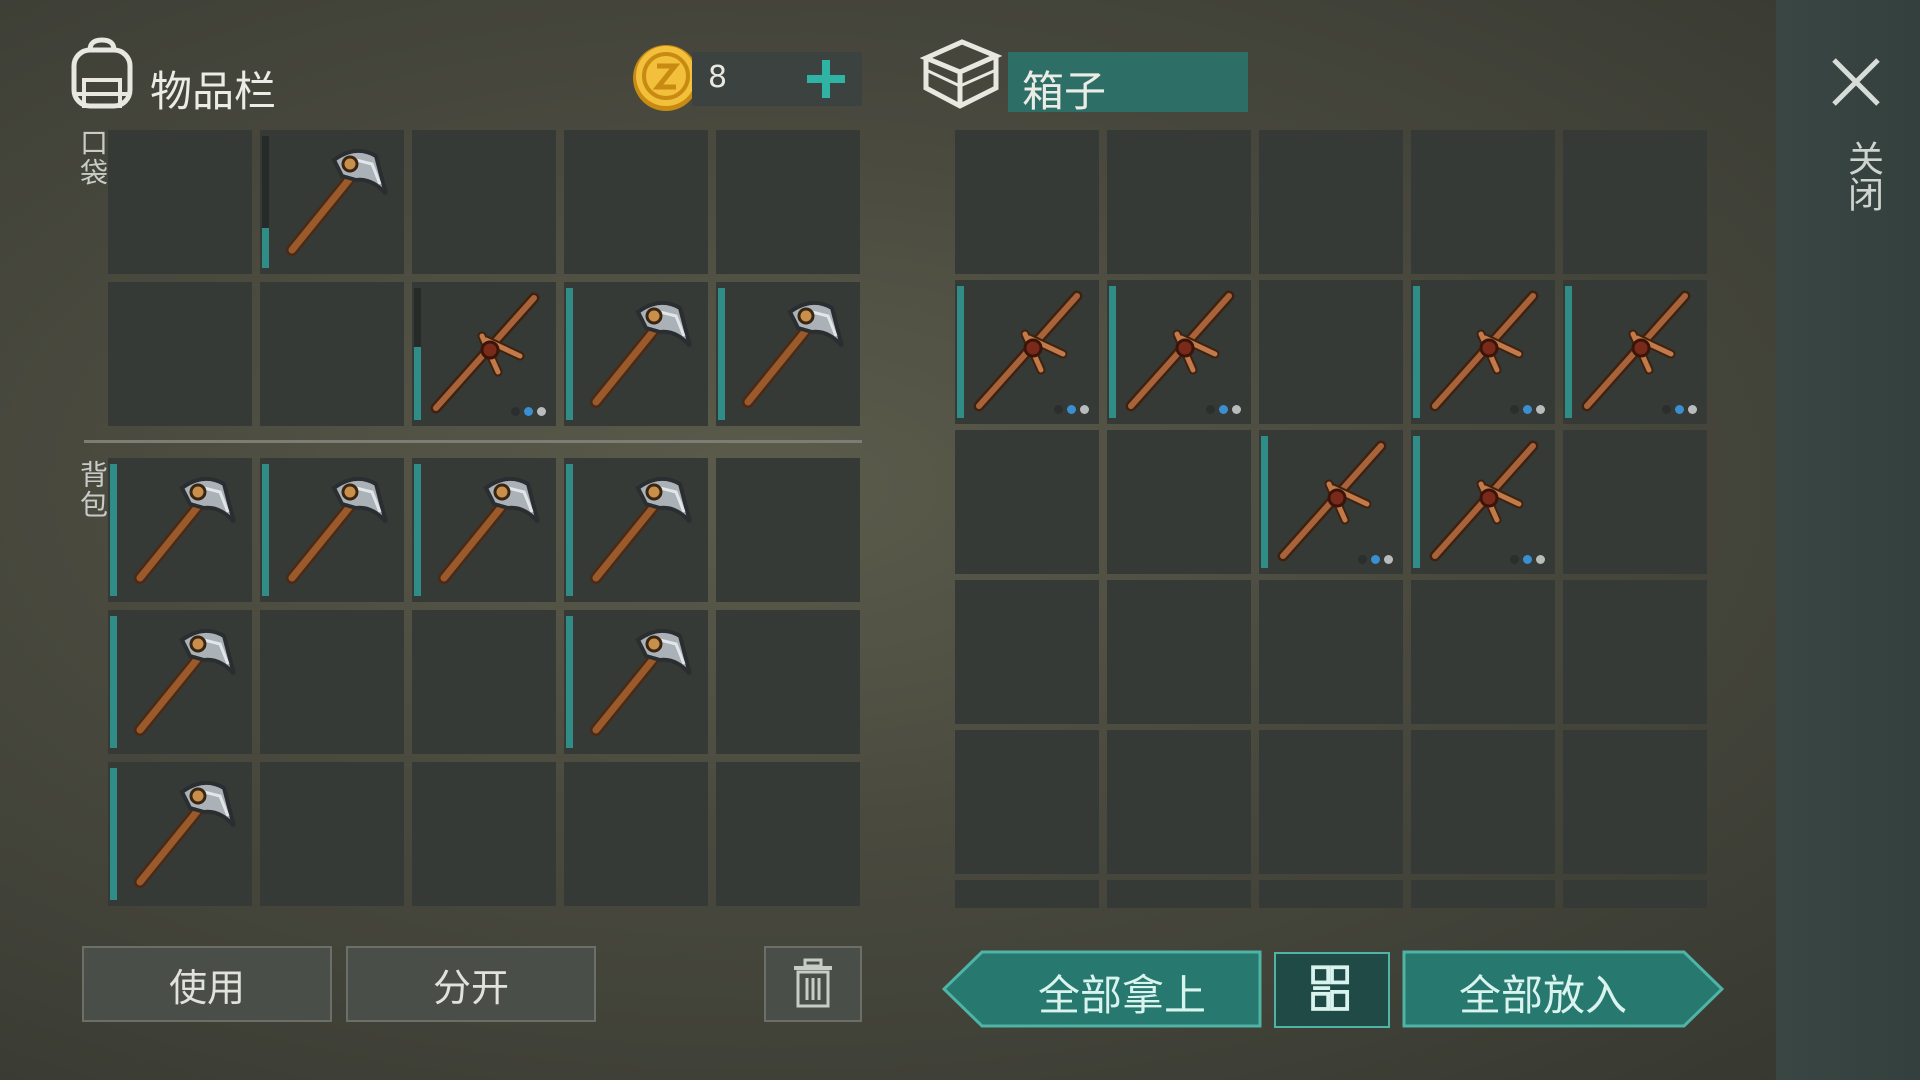 The height and width of the screenshot is (1080, 1920). Describe the element at coordinates (471, 984) in the screenshot. I see `split-button: 分开` at that location.